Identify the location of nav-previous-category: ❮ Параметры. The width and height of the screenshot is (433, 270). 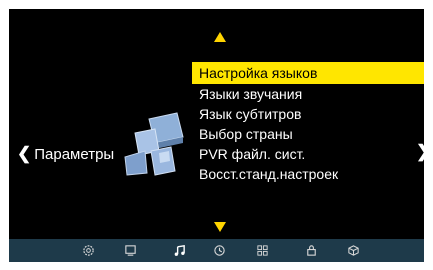
(65, 154).